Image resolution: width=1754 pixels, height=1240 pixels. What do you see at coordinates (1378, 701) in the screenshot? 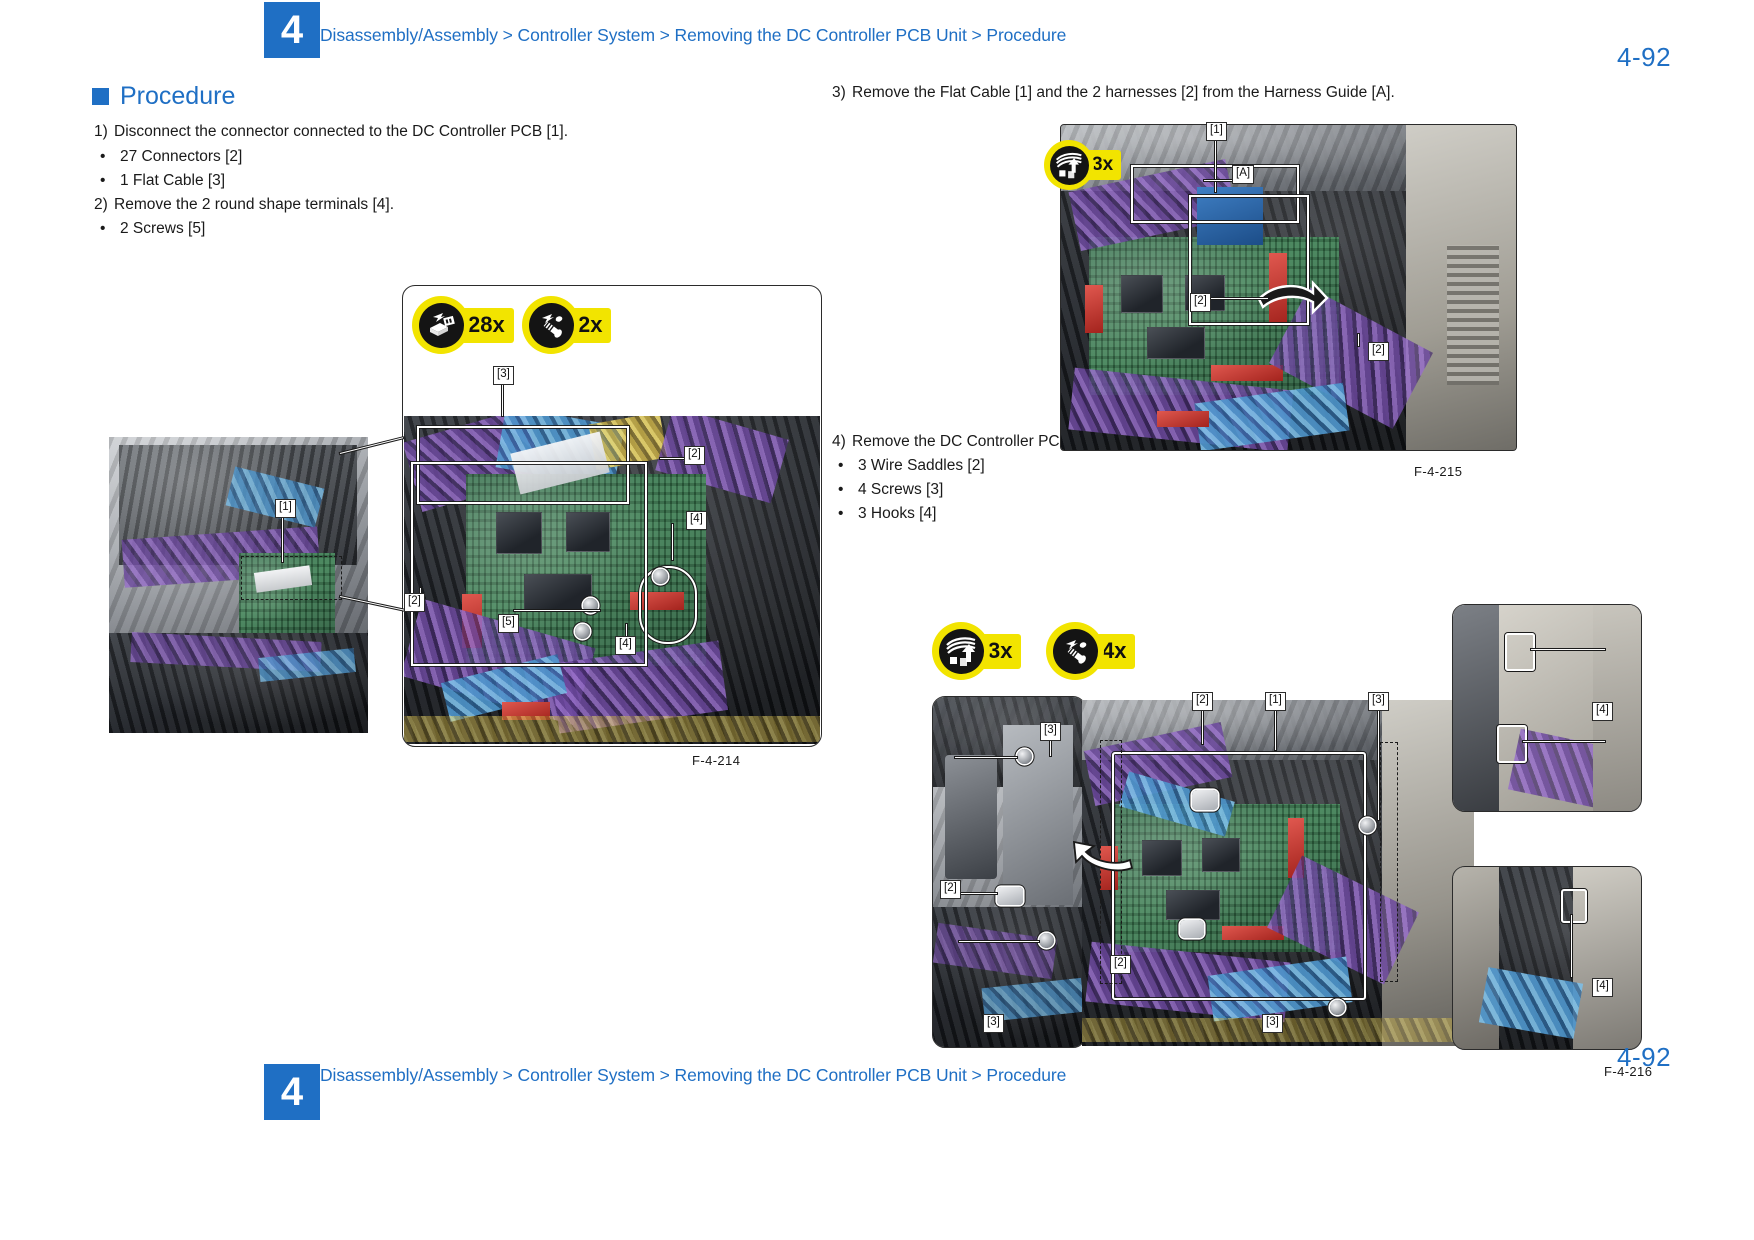
I see `figure-216-callout-3c: [3]` at bounding box center [1378, 701].